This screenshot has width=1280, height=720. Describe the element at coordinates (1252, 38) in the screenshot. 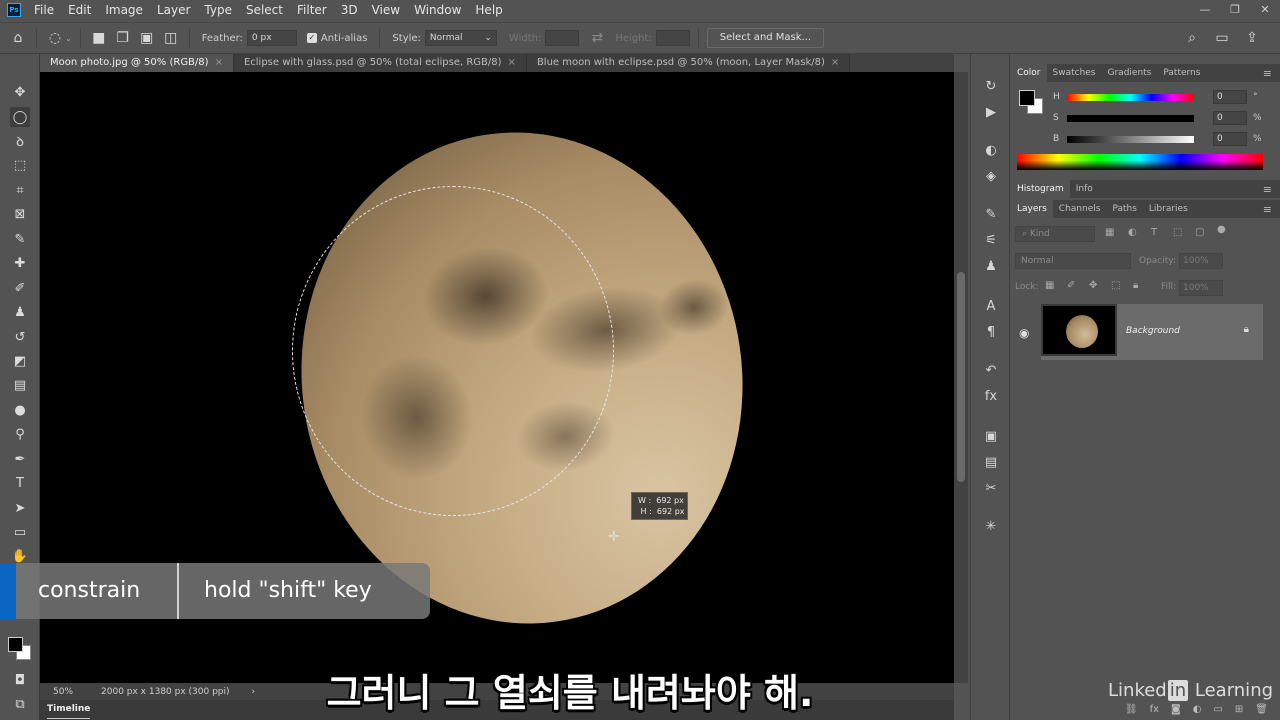

I see `share-icon: ⇪` at that location.